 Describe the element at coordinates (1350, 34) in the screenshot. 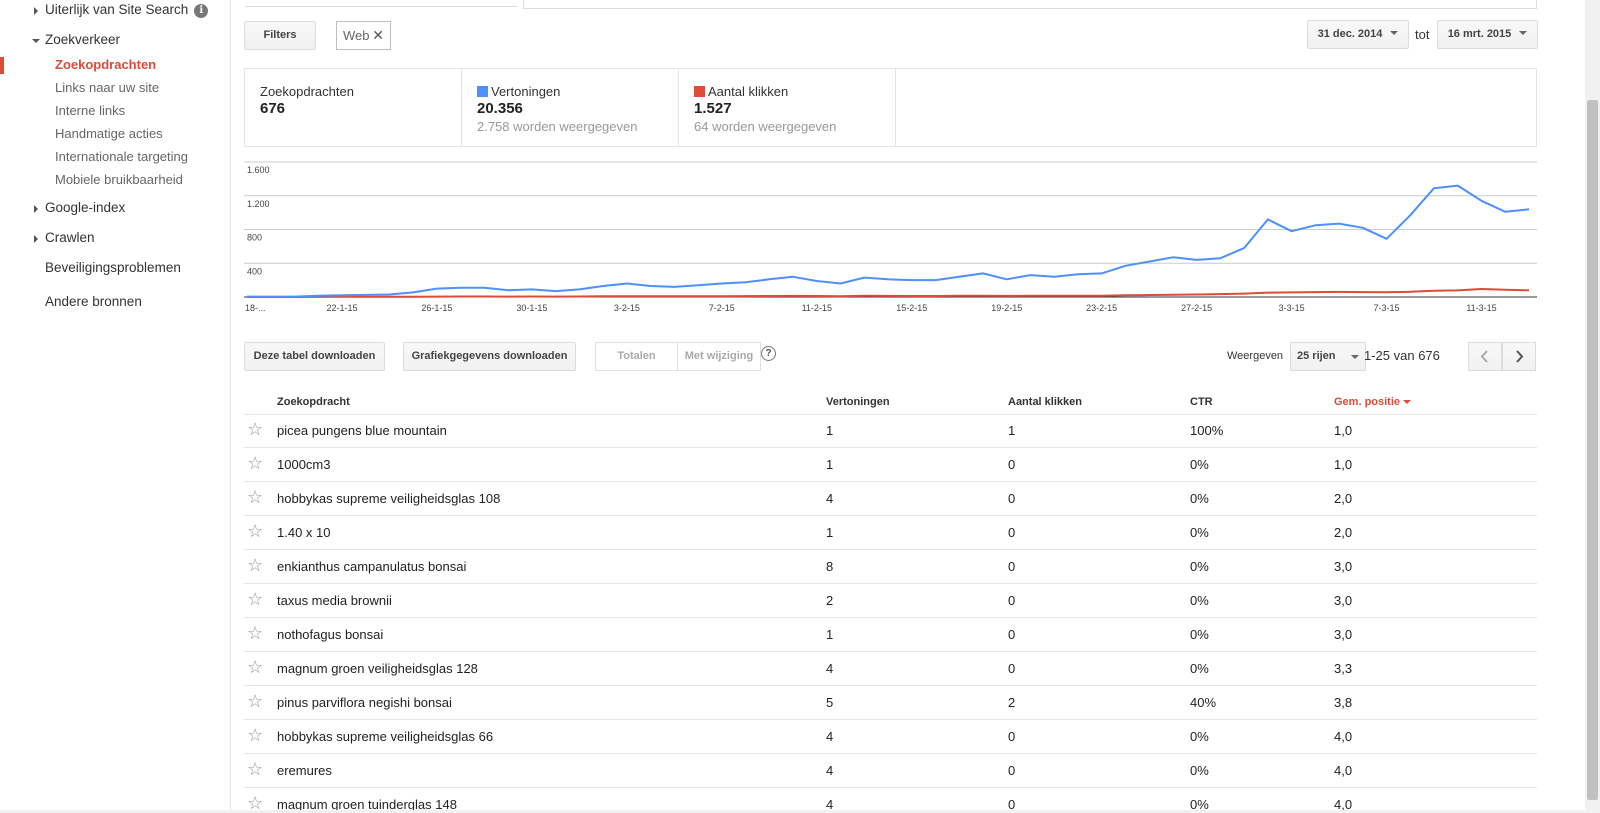

I see `date-from-value: 31 dec. 2014` at that location.